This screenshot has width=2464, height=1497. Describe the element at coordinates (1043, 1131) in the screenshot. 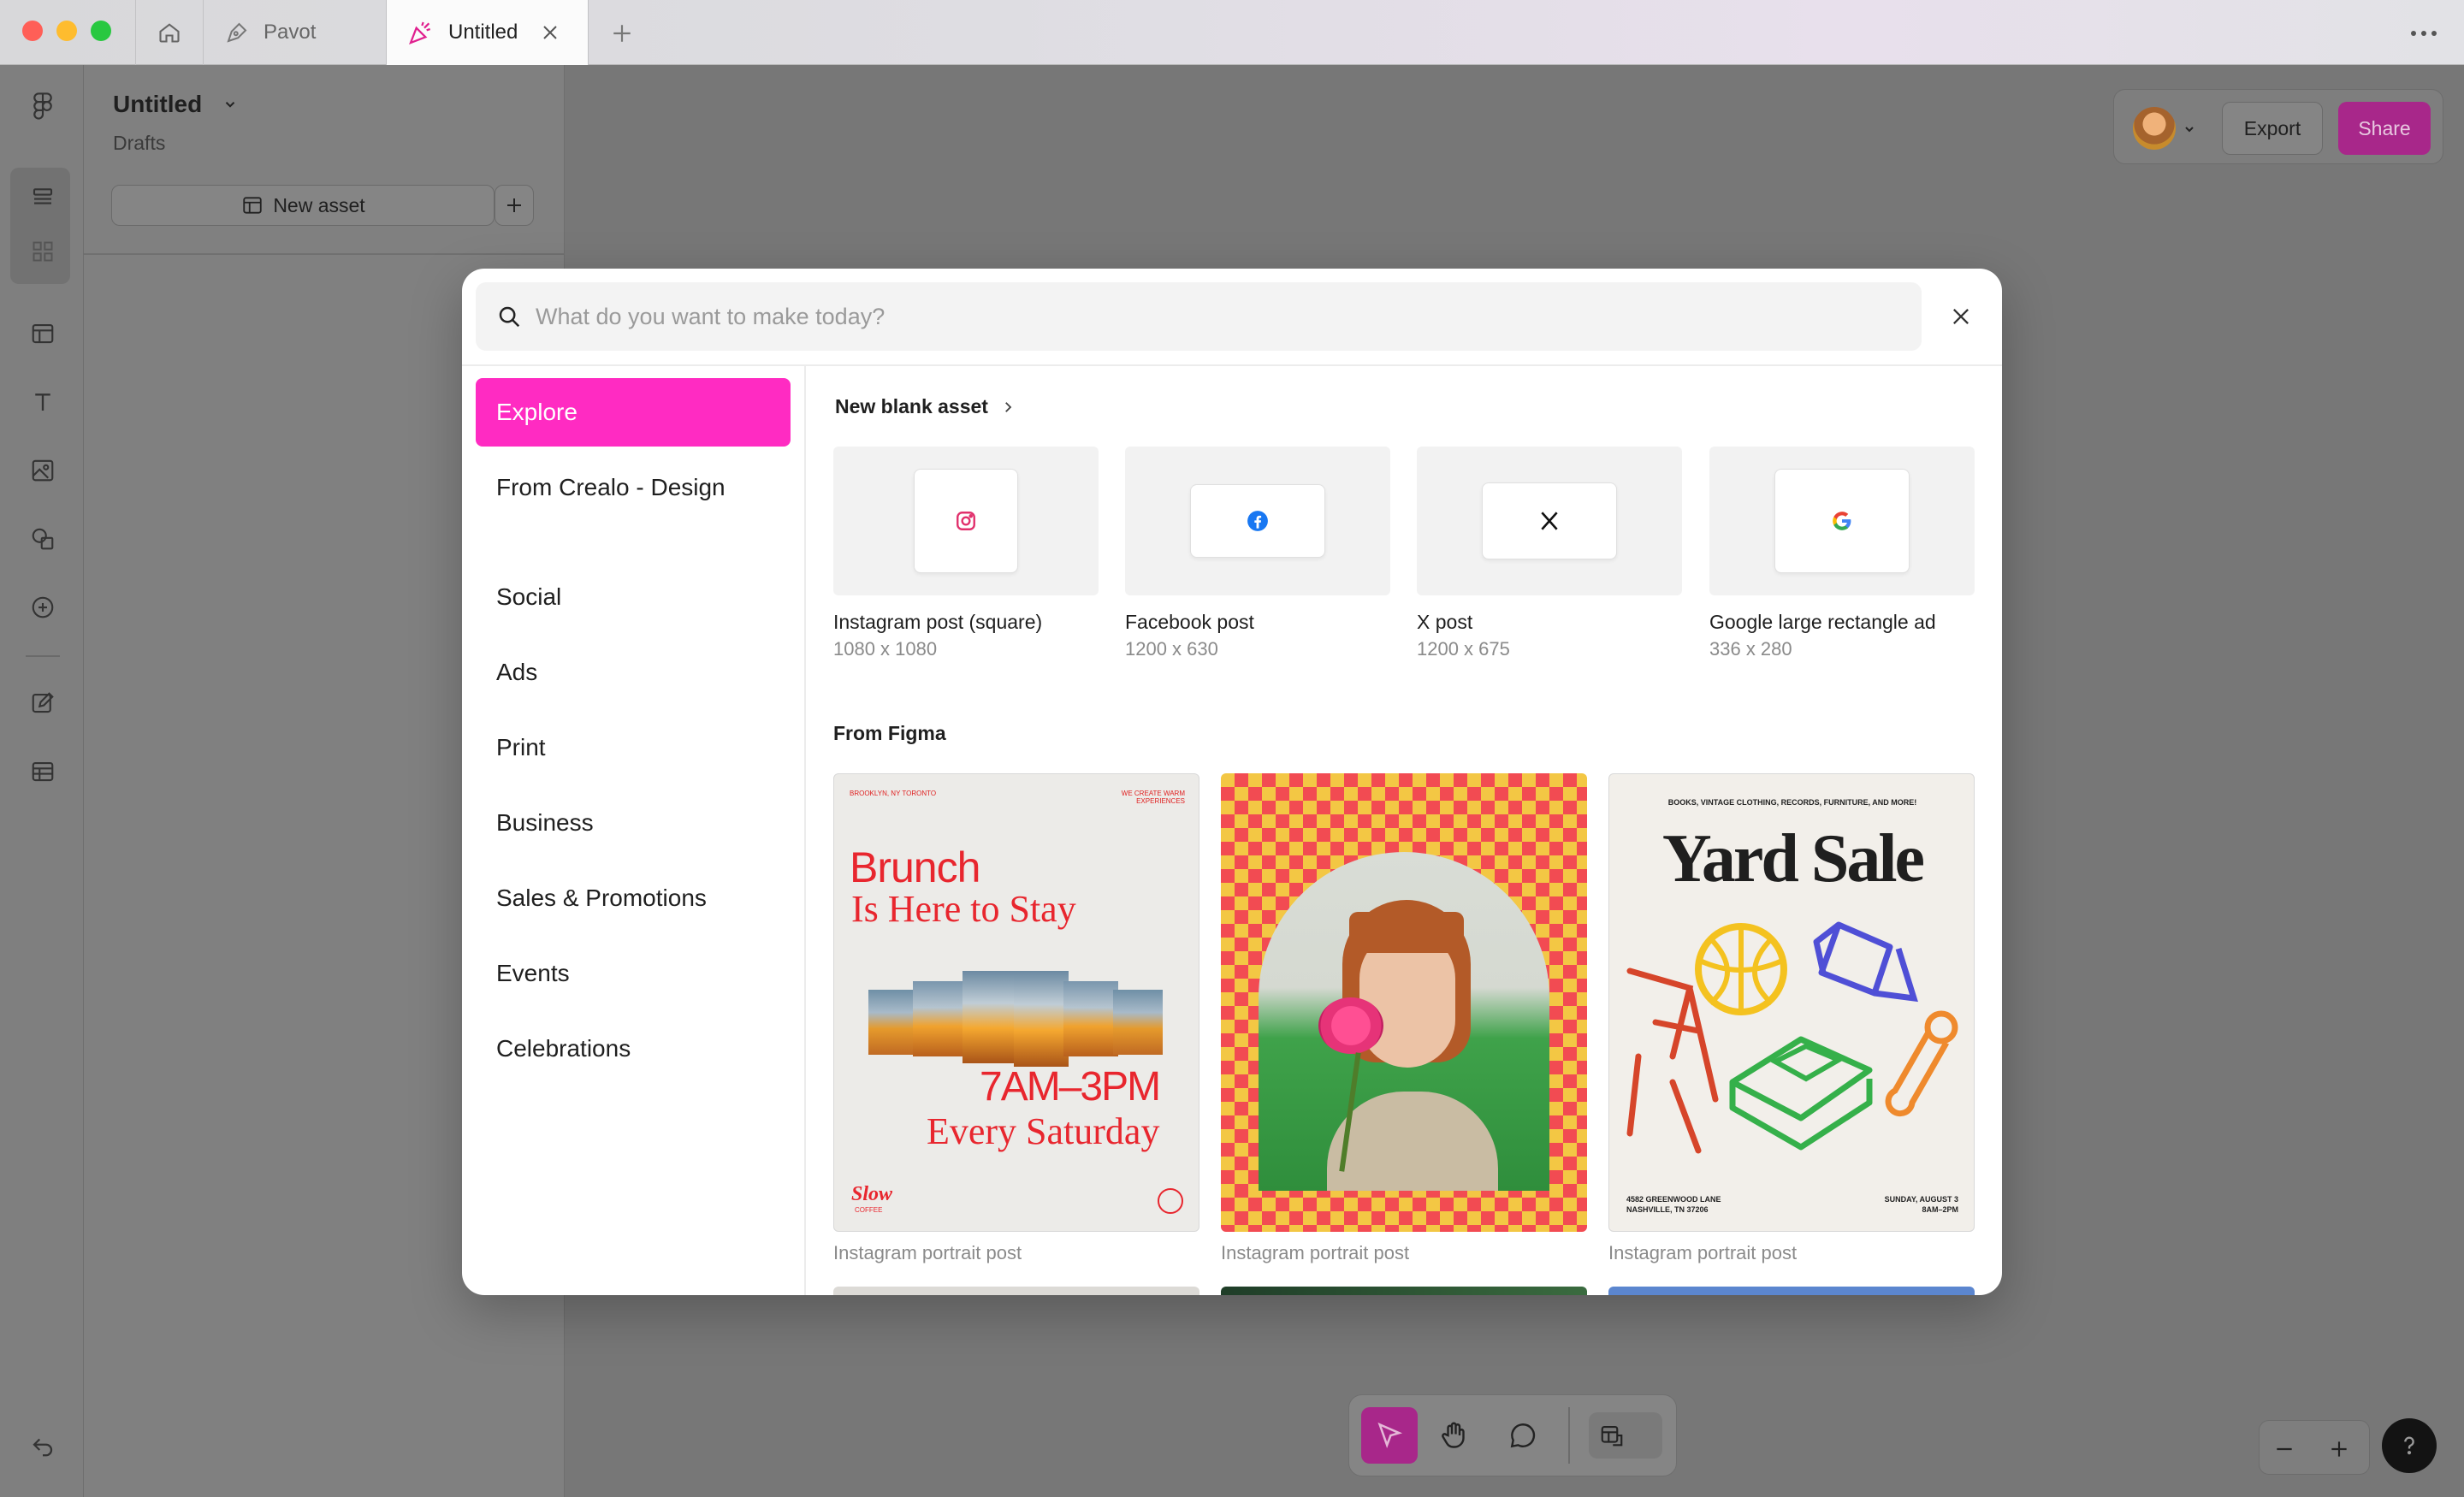

I see `poster-day: Every Saturday` at that location.